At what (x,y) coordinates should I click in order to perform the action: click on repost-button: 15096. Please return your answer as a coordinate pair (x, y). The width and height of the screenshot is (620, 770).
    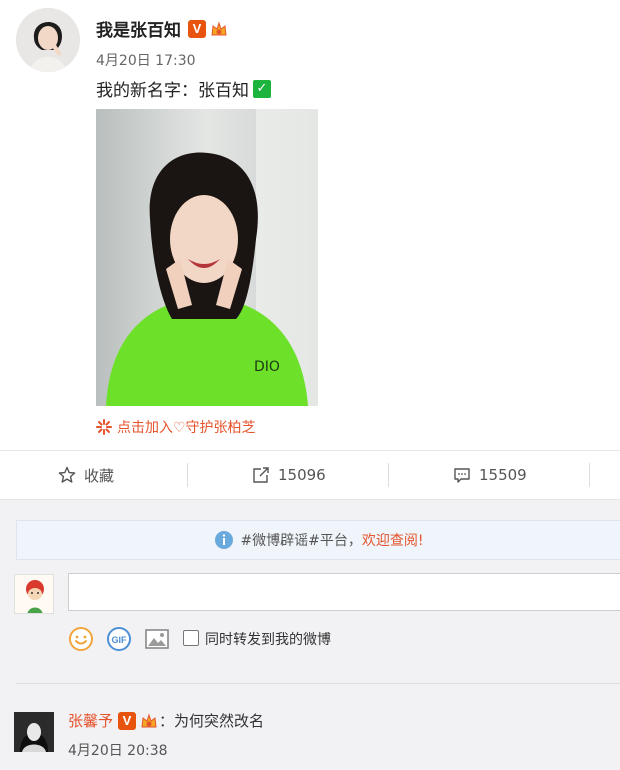
    Looking at the image, I should click on (289, 475).